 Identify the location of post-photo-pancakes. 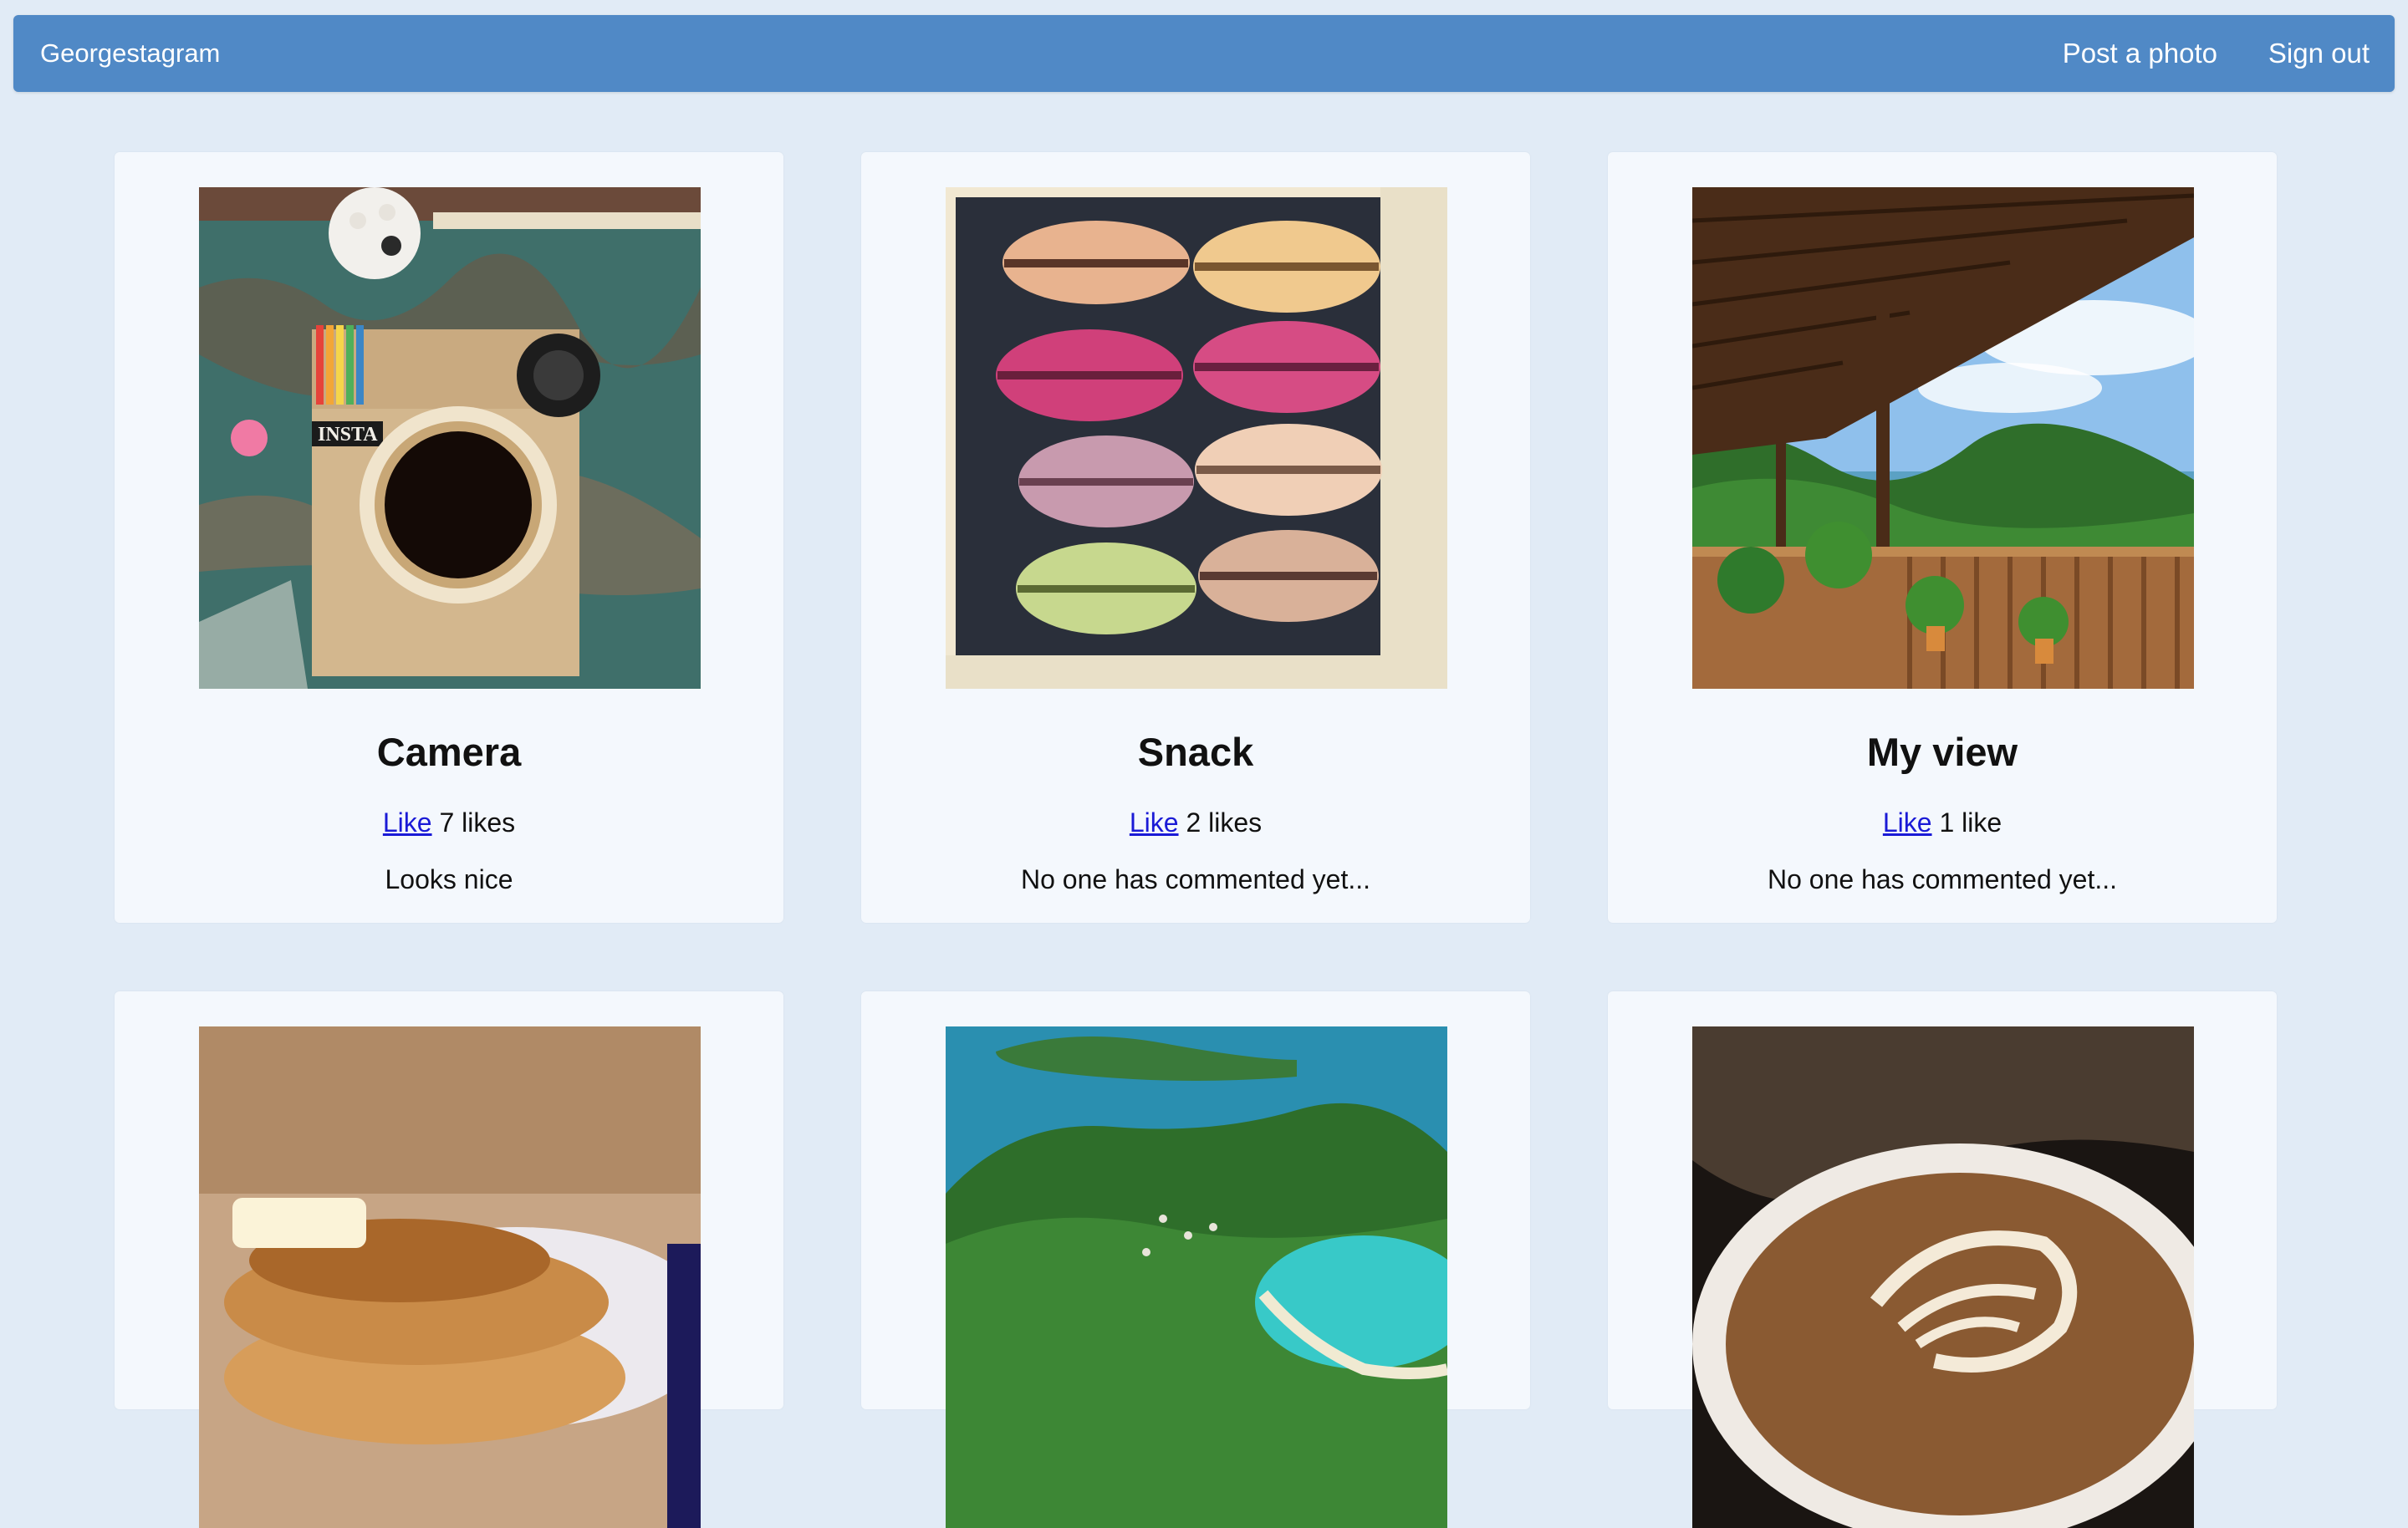
(450, 1277).